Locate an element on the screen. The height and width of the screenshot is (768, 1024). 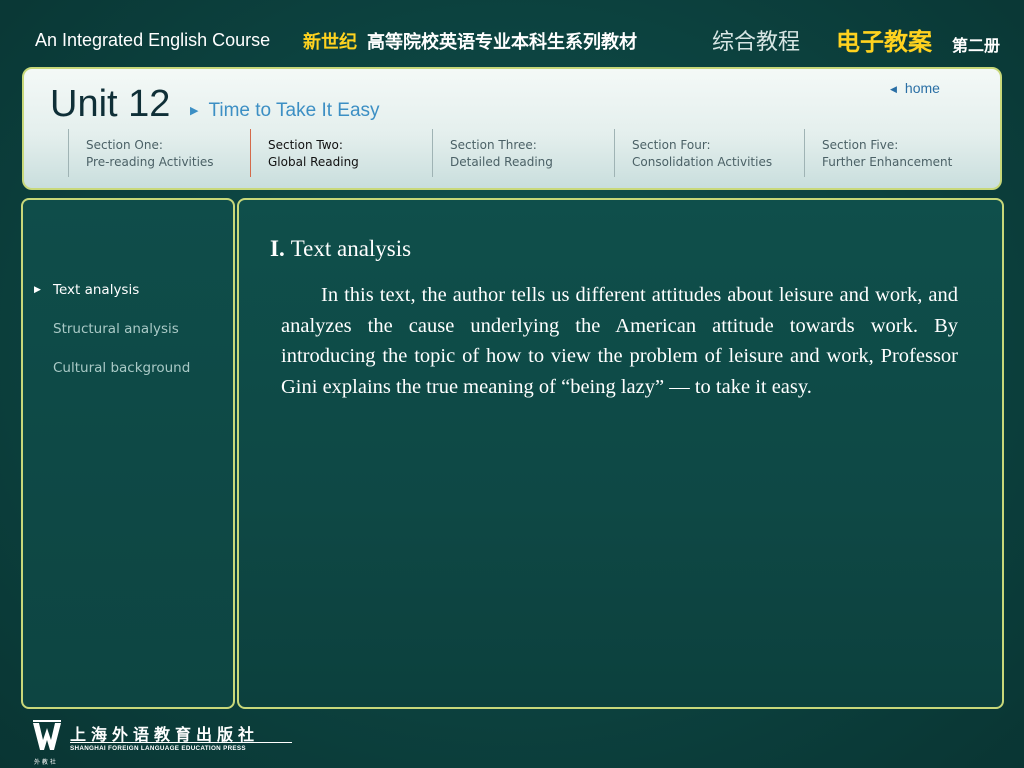
triangle-left-icon: ◀ is located at coordinates (893, 89).